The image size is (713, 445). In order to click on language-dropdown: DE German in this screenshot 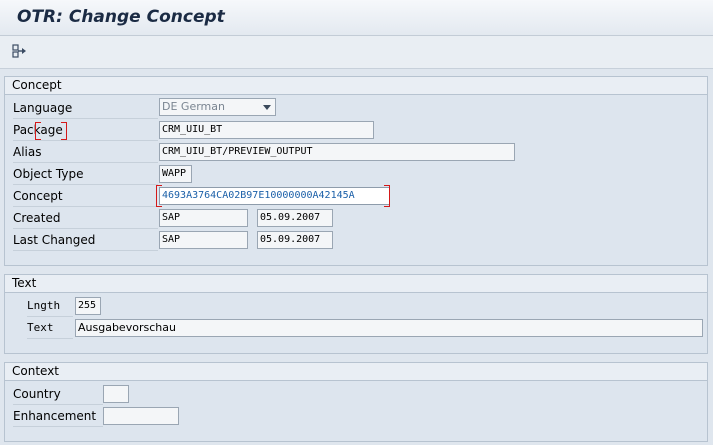, I will do `click(217, 107)`.